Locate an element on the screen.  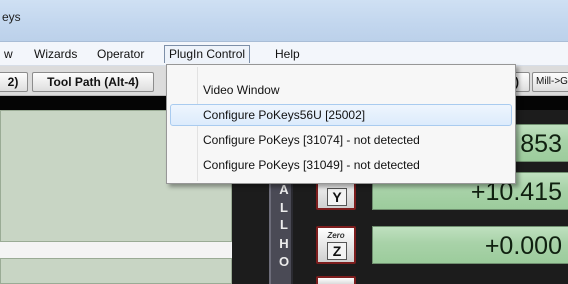
tab-tool-path: Tool Path (Alt-4) is located at coordinates (93, 82).